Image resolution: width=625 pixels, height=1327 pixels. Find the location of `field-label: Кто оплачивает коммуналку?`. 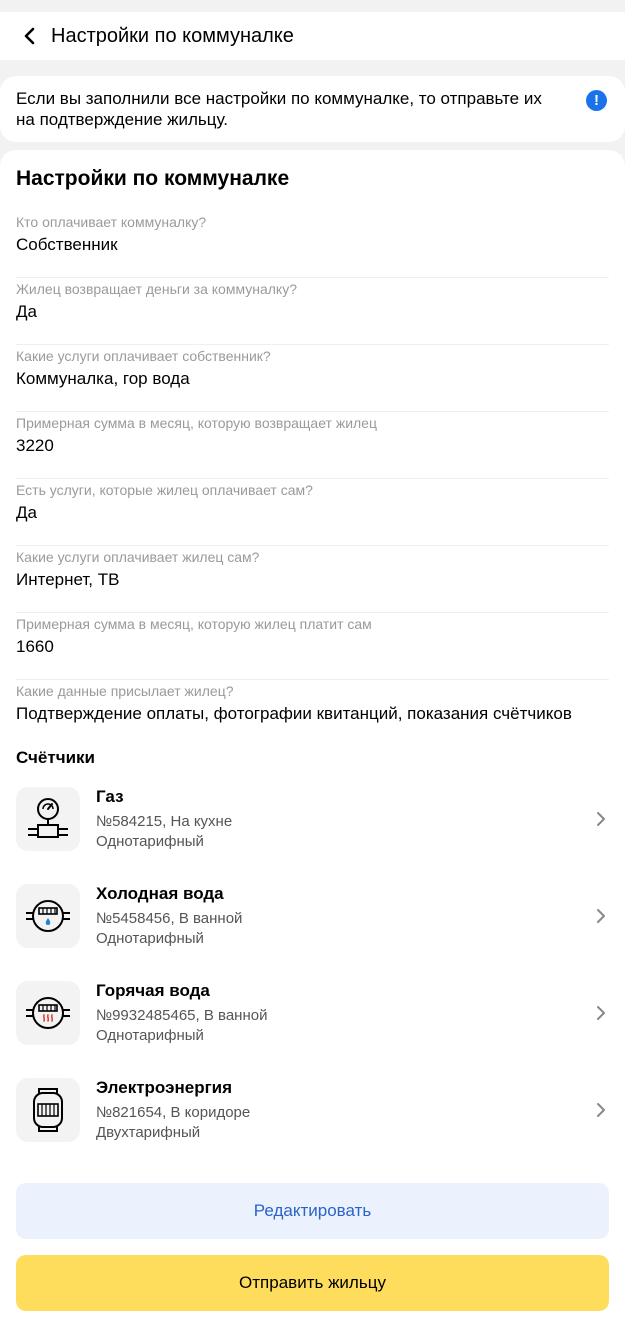

field-label: Кто оплачивает коммуналку? is located at coordinates (111, 222).